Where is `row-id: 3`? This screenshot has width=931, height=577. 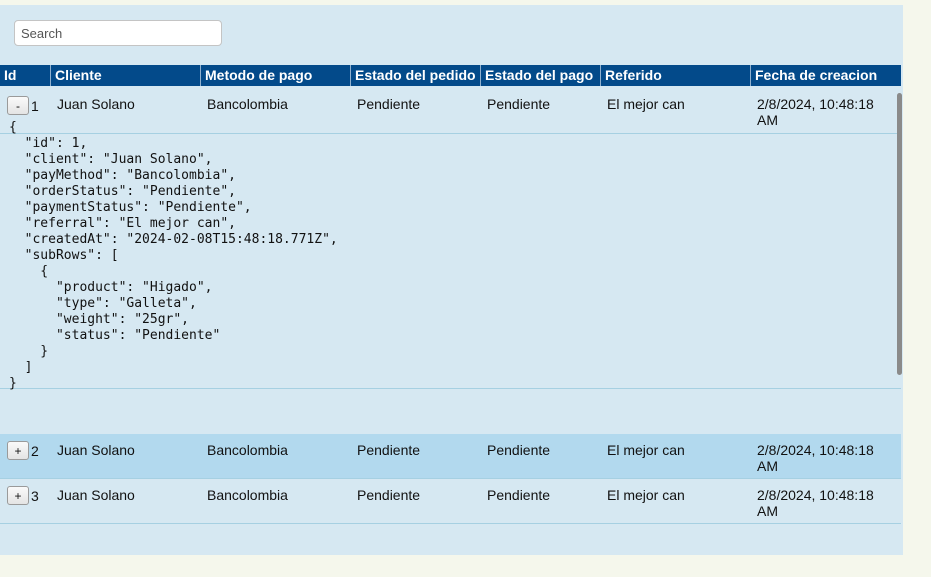 row-id: 3 is located at coordinates (35, 496).